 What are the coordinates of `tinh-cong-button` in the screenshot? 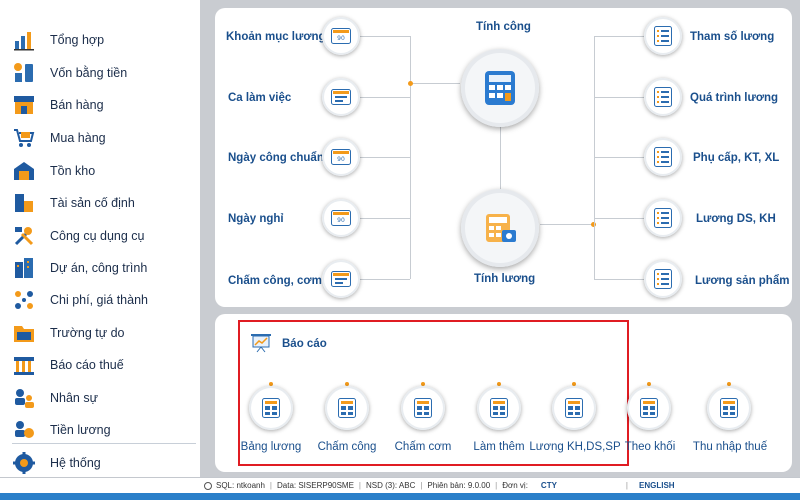 It's located at (500, 88).